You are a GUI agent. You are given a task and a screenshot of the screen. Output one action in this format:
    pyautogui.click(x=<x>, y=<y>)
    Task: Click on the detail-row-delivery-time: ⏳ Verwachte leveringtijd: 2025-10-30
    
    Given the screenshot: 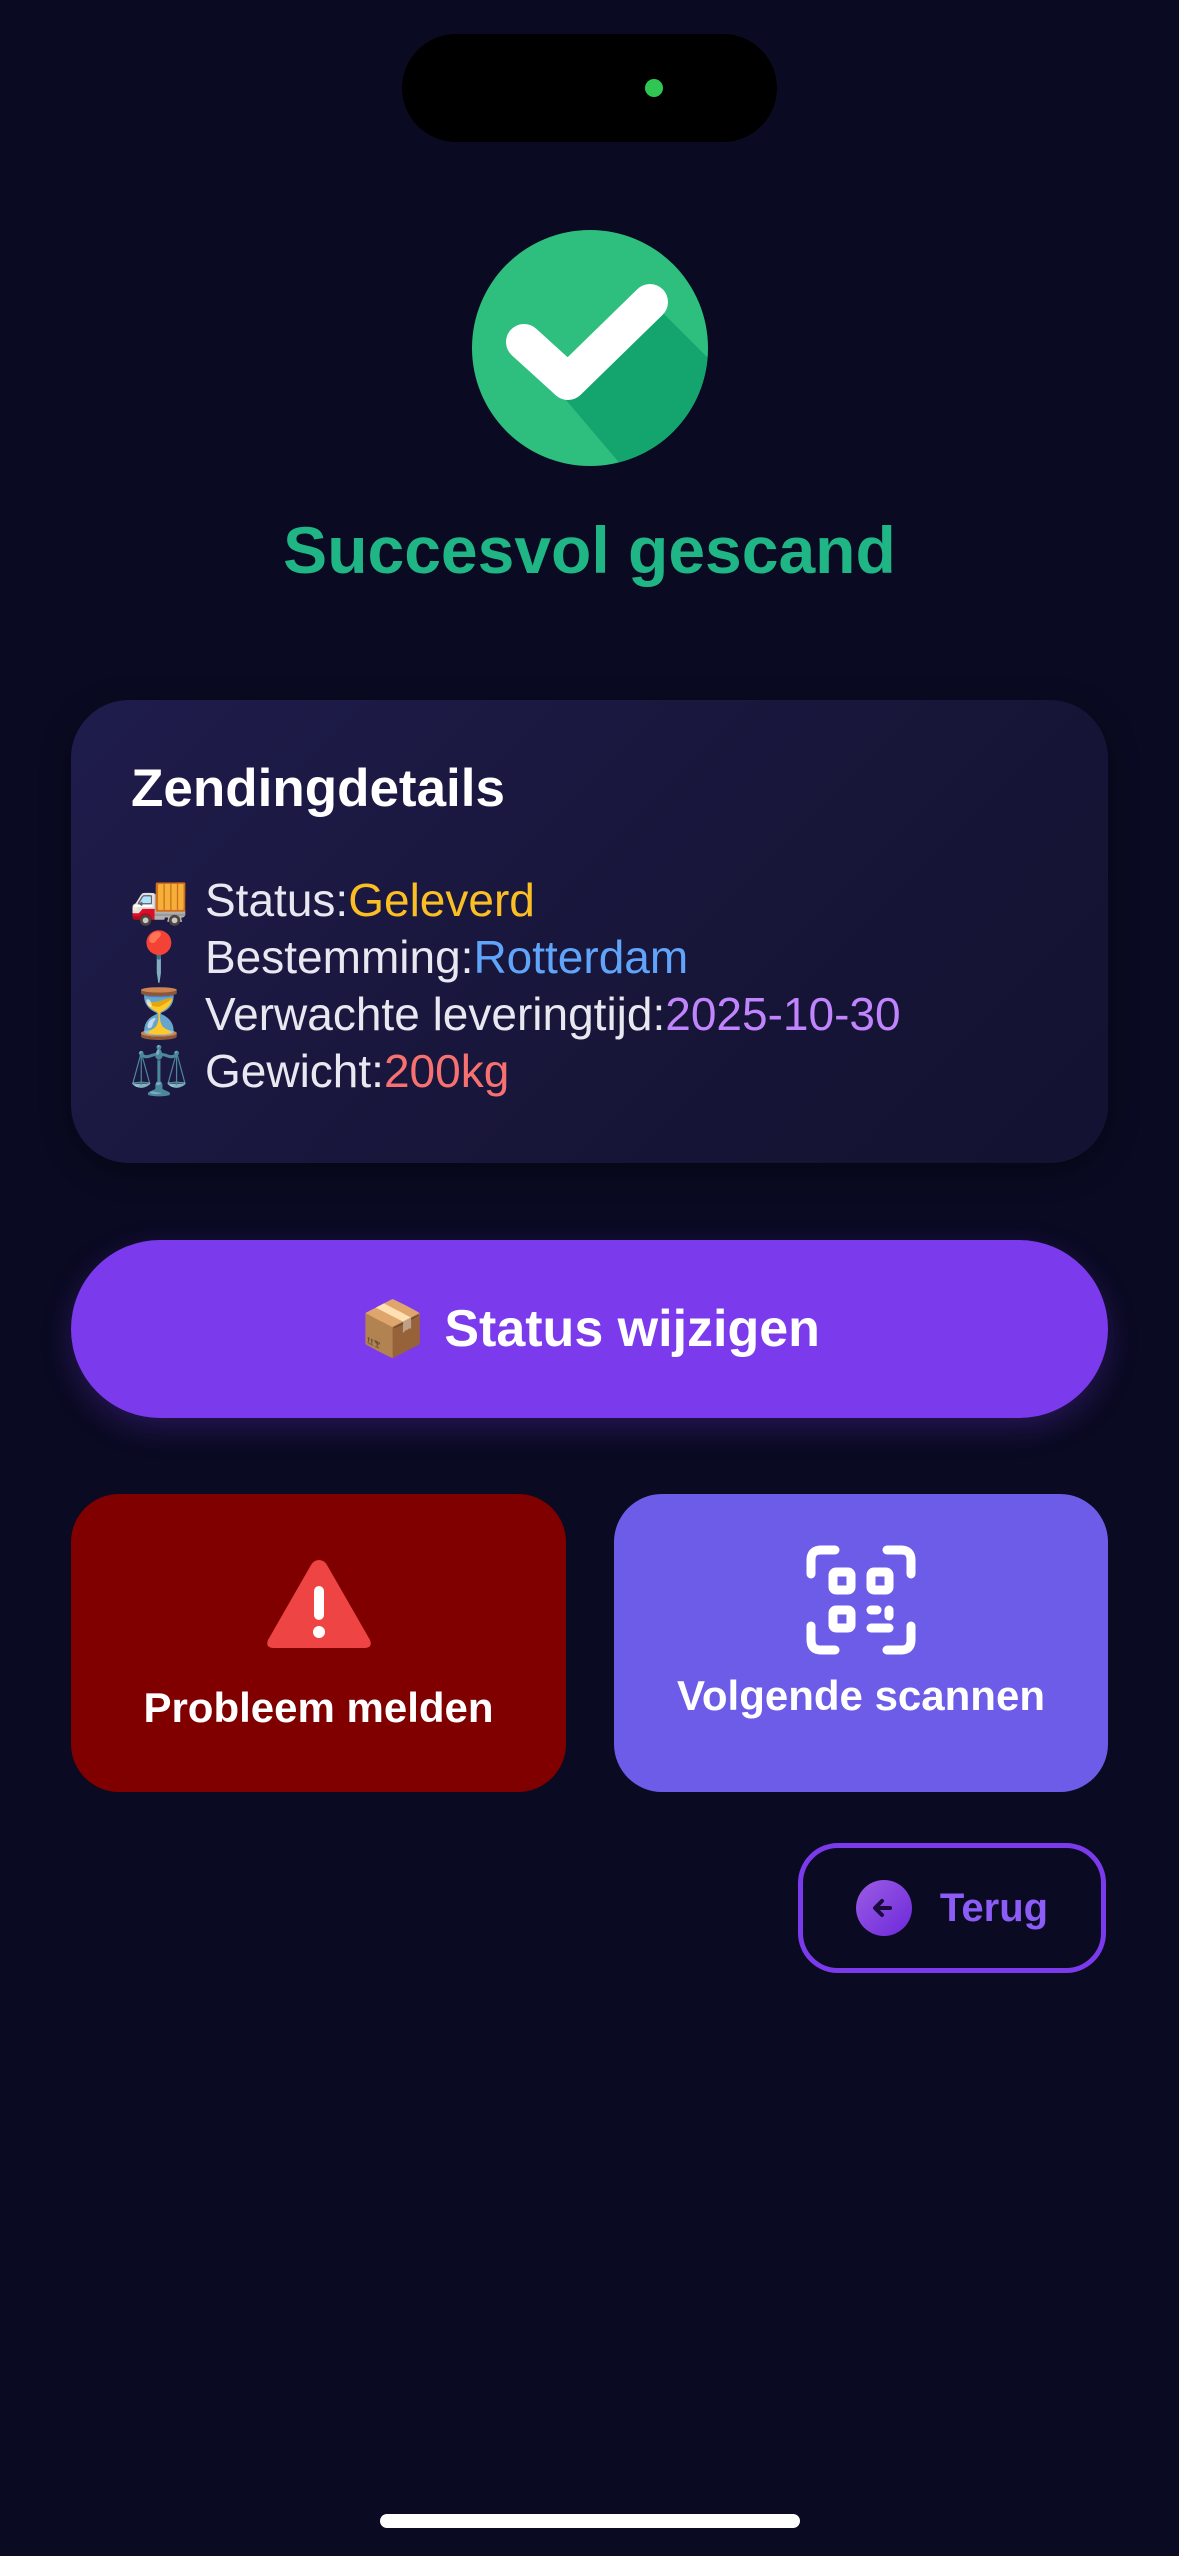 What is the action you would take?
    pyautogui.click(x=515, y=1014)
    